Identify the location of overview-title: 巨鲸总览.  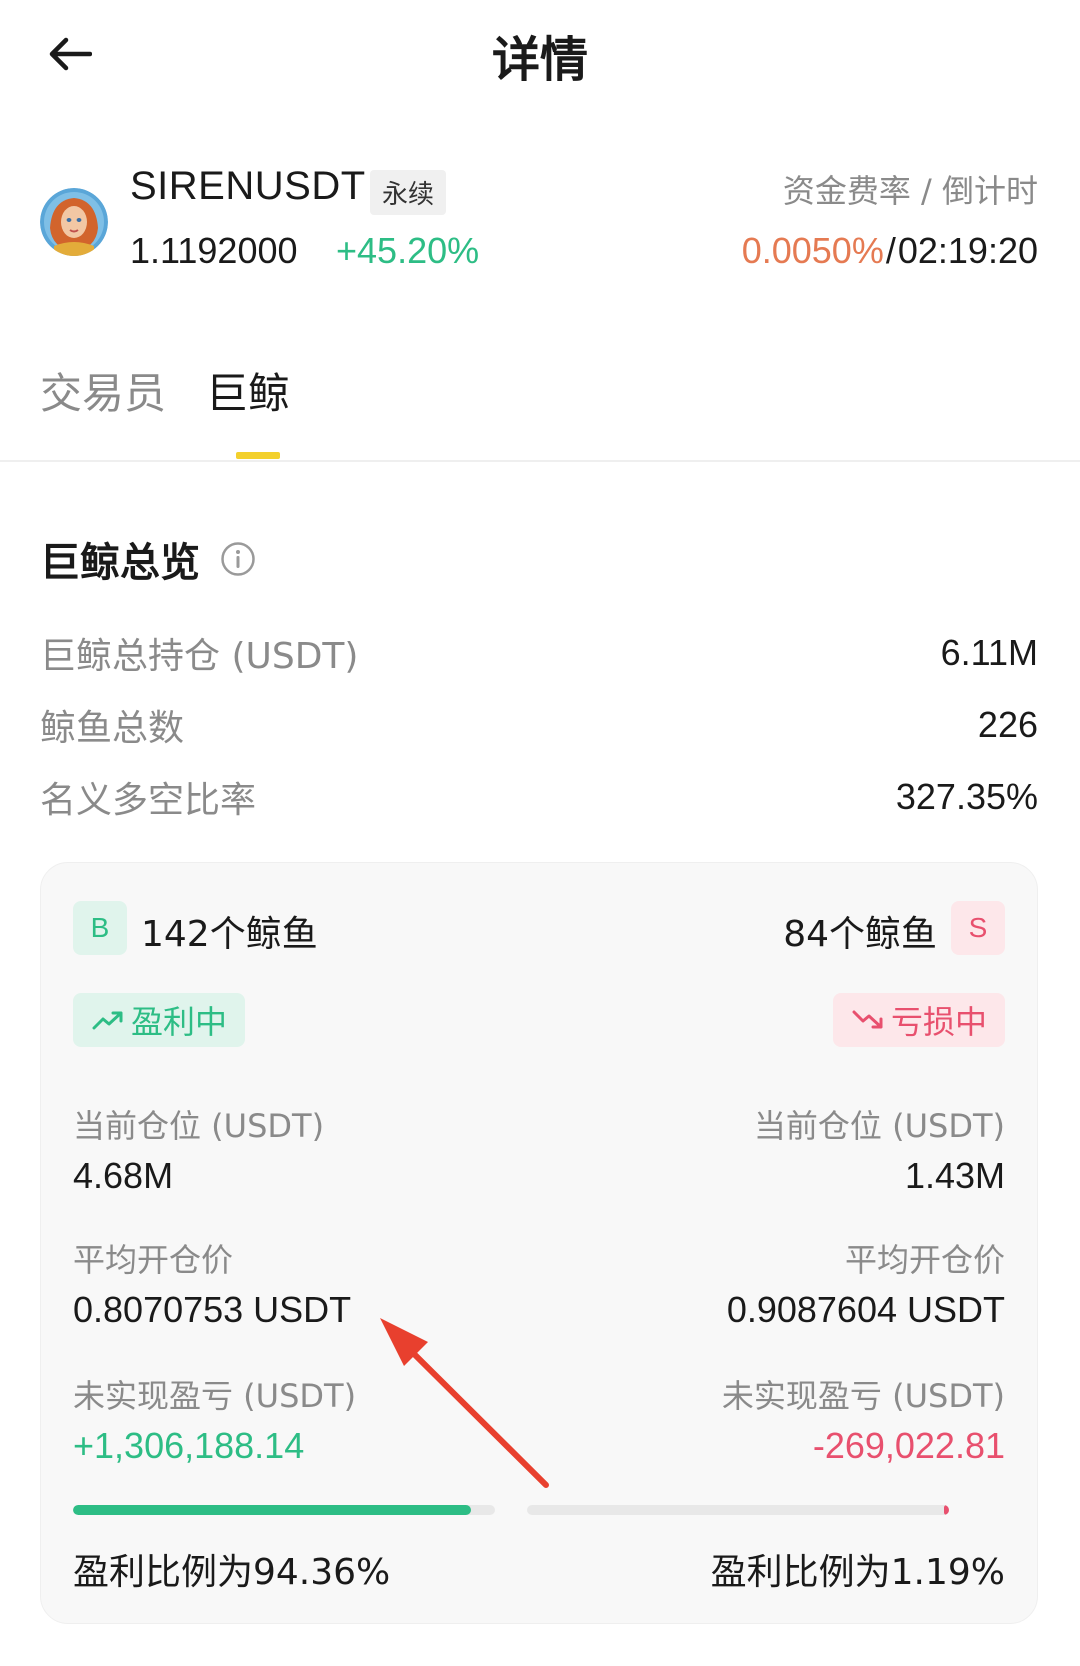
(148, 559).